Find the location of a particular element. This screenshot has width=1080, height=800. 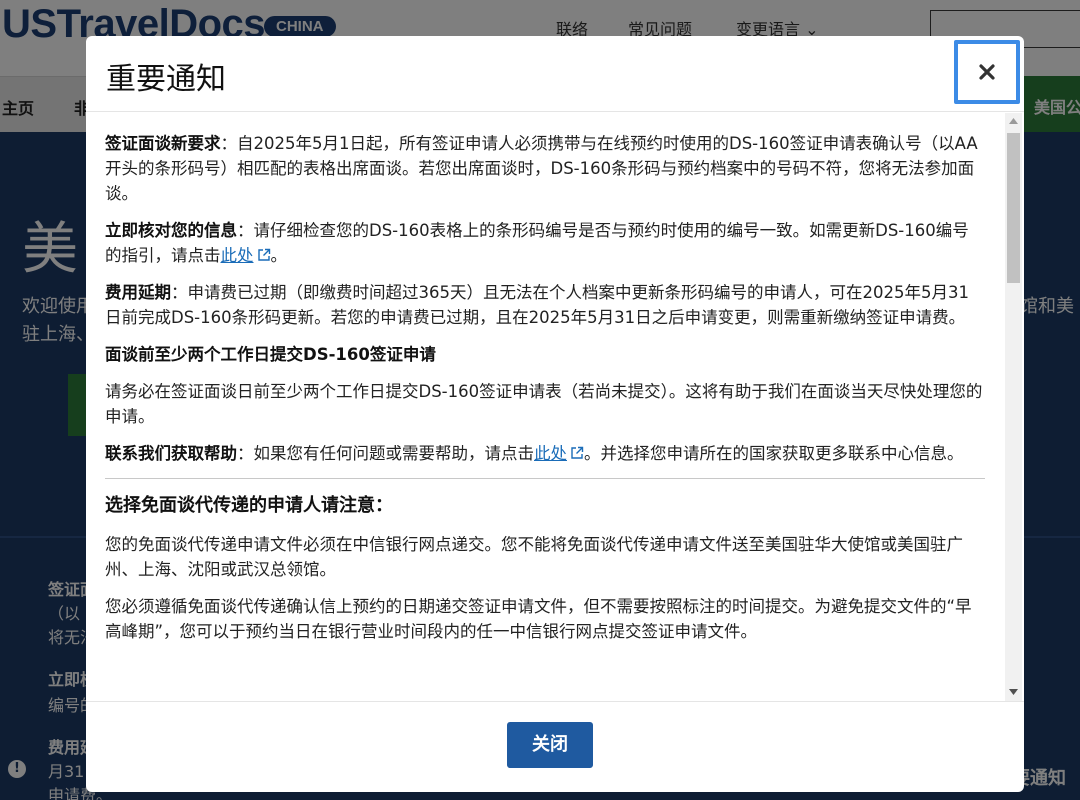

triangle-up-icon is located at coordinates (1013, 121).